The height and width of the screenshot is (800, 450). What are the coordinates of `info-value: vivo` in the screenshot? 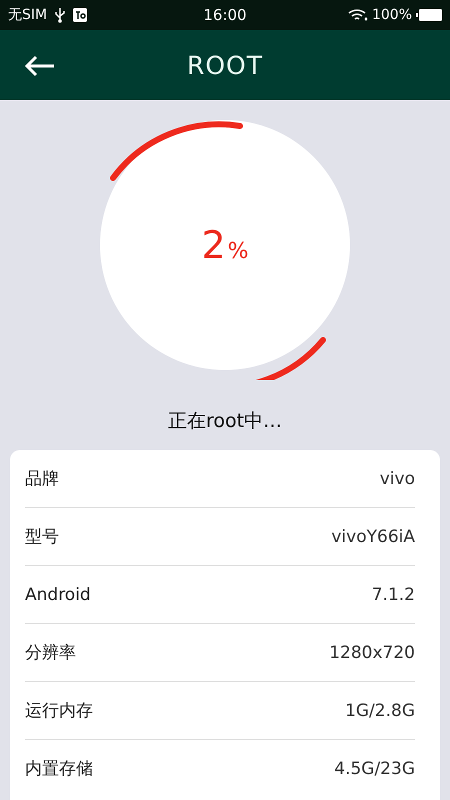 It's located at (397, 478).